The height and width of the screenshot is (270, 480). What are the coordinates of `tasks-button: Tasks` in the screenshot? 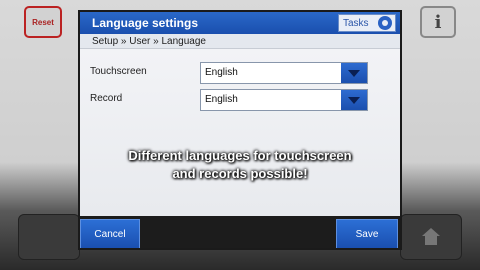 It's located at (367, 23).